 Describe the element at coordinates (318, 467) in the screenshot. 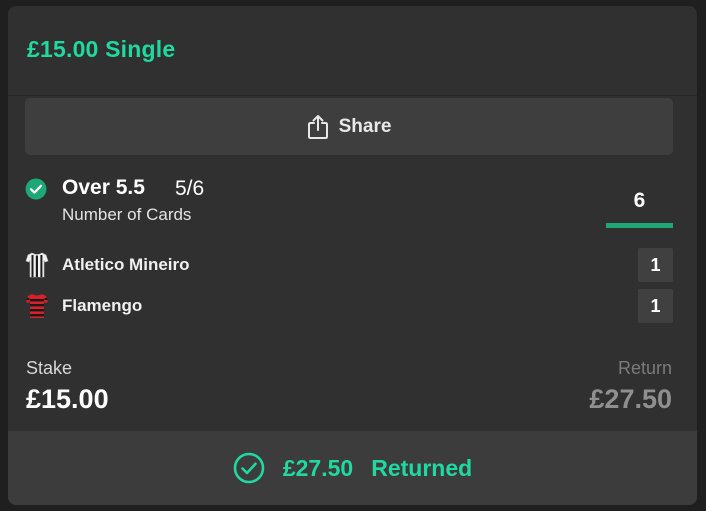

I see `returned-amount: £27.50` at that location.